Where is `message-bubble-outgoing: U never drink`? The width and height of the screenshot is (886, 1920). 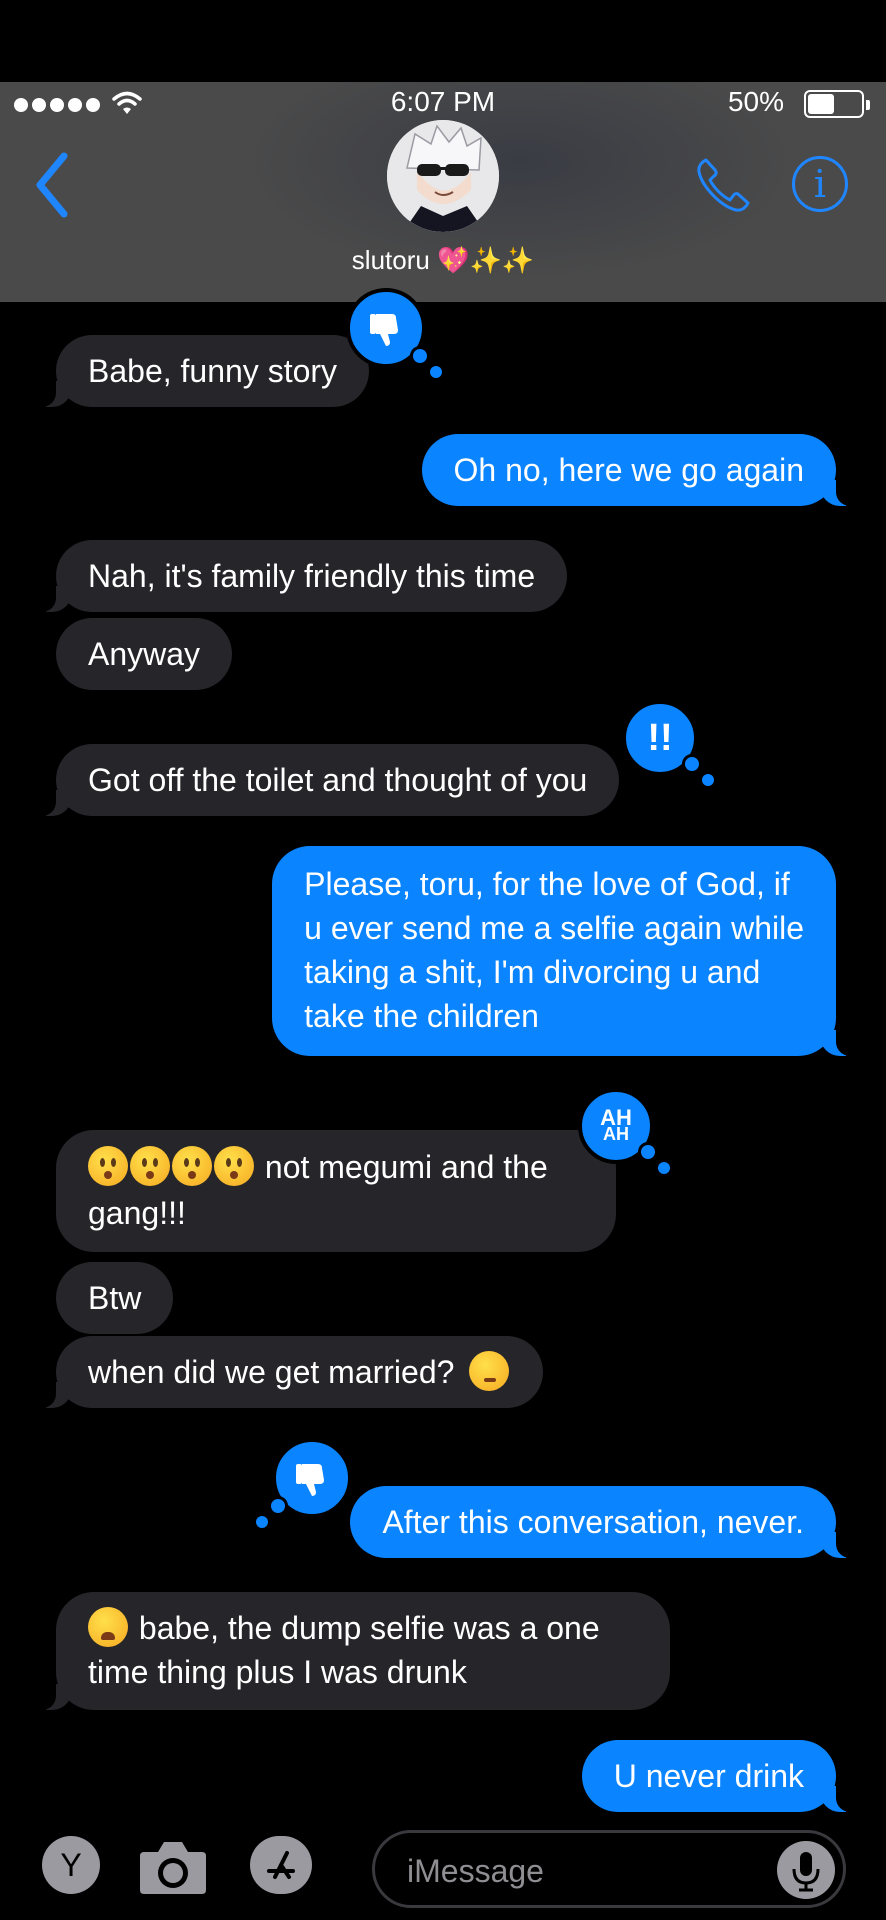 message-bubble-outgoing: U never drink is located at coordinates (720, 1776).